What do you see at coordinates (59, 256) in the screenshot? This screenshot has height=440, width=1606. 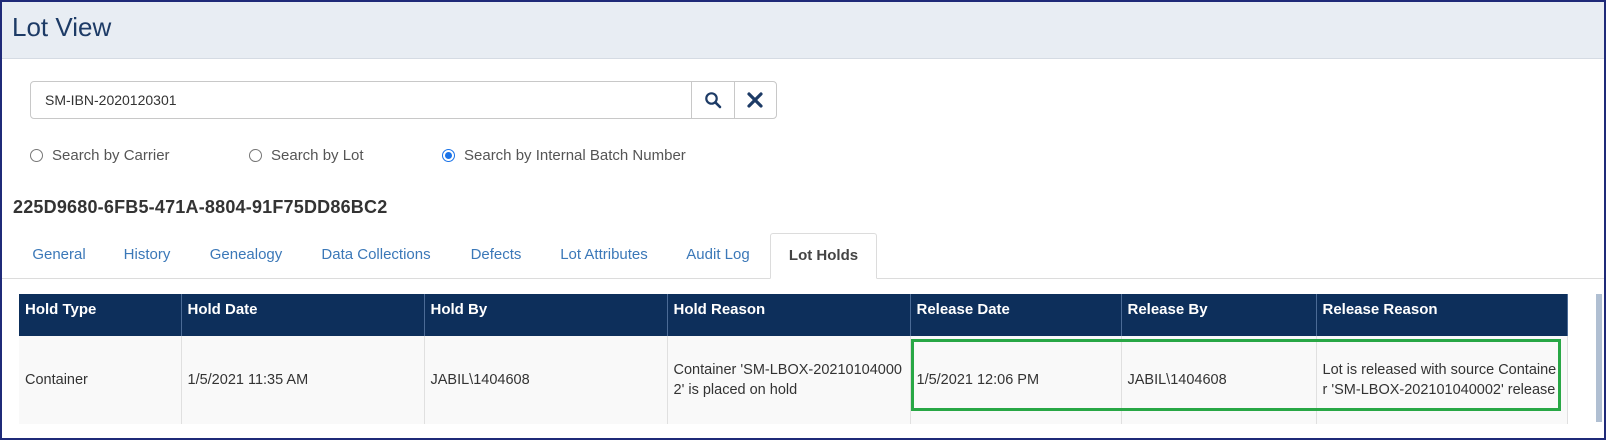 I see `tab-general: General` at bounding box center [59, 256].